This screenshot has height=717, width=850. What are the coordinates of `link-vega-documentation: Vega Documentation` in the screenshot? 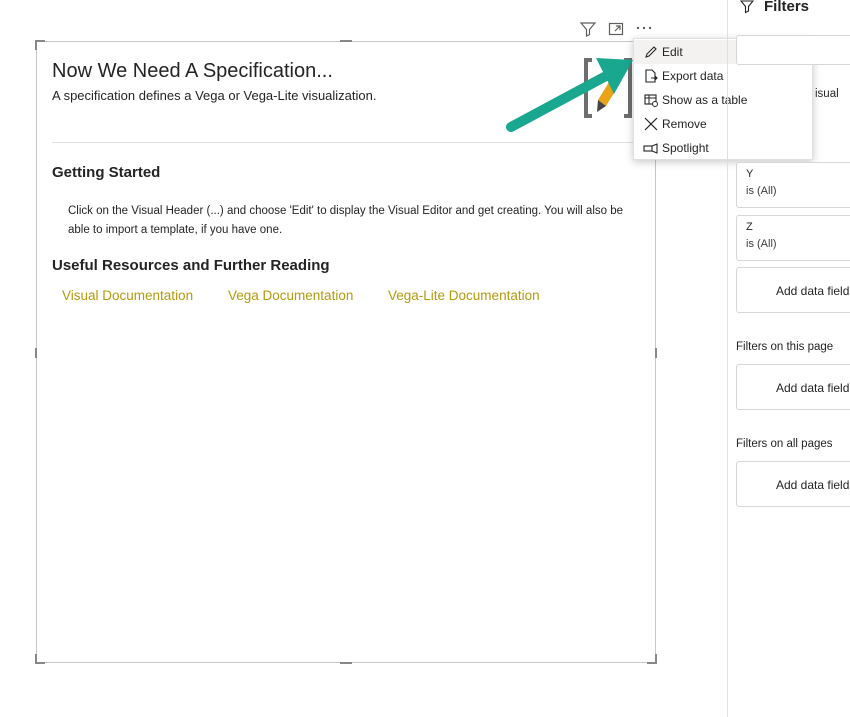 It's located at (290, 295).